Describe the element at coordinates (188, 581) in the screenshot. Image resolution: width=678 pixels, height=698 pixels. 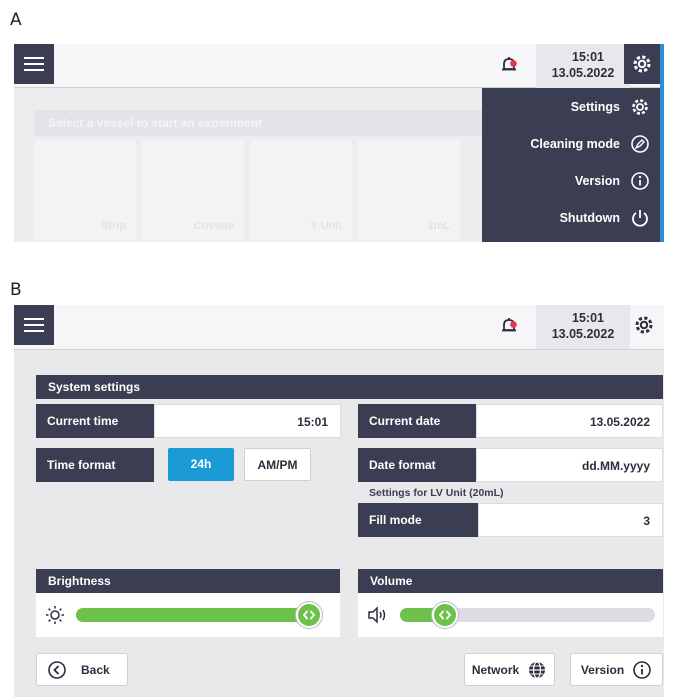
I see `brightness-header: Brightness` at that location.